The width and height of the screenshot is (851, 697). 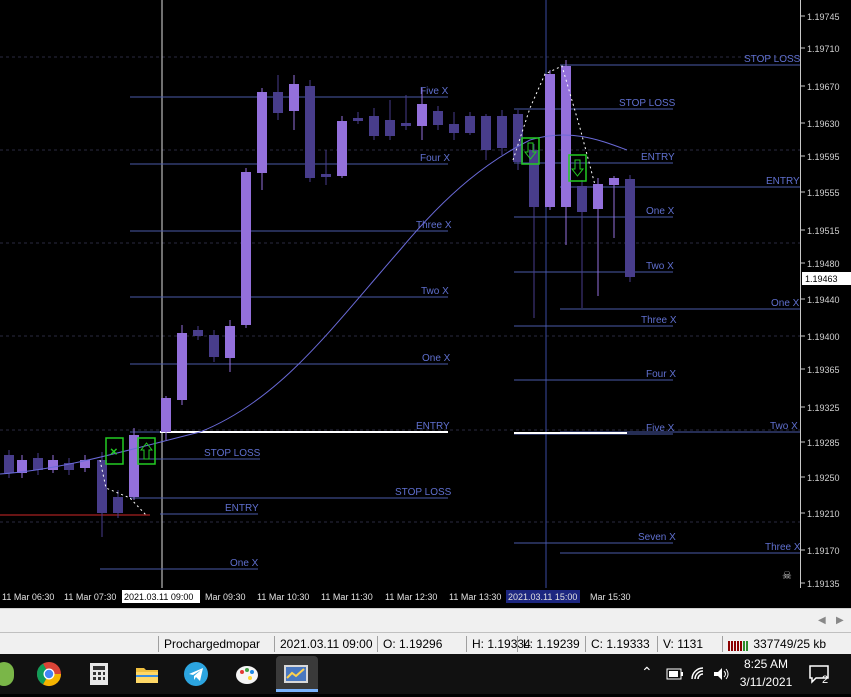 What do you see at coordinates (787, 575) in the screenshot?
I see `expert-advisor-icon: ☠` at bounding box center [787, 575].